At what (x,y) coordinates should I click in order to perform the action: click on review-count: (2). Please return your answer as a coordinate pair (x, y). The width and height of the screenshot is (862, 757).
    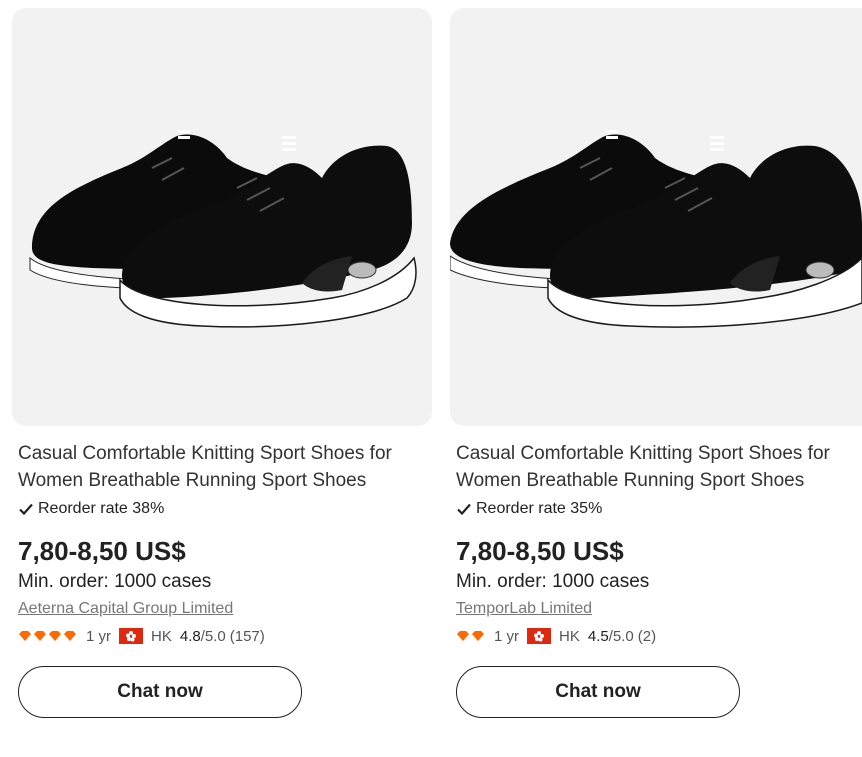
    Looking at the image, I should click on (647, 636).